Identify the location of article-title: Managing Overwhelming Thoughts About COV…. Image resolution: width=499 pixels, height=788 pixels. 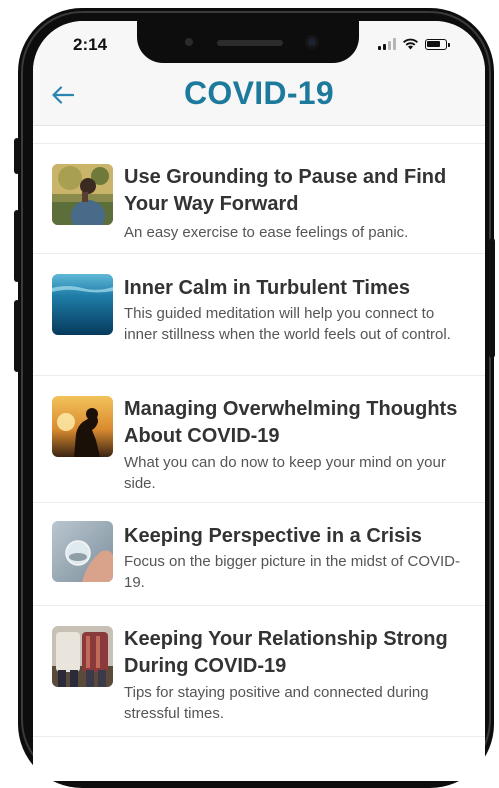
(291, 422).